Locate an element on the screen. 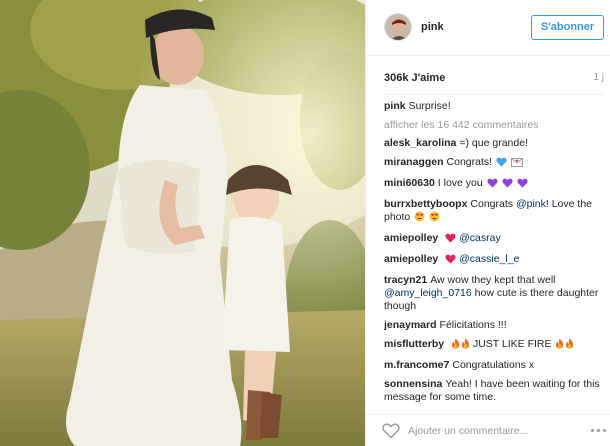 The width and height of the screenshot is (610, 446). comment-mention-link: @casray is located at coordinates (480, 238).